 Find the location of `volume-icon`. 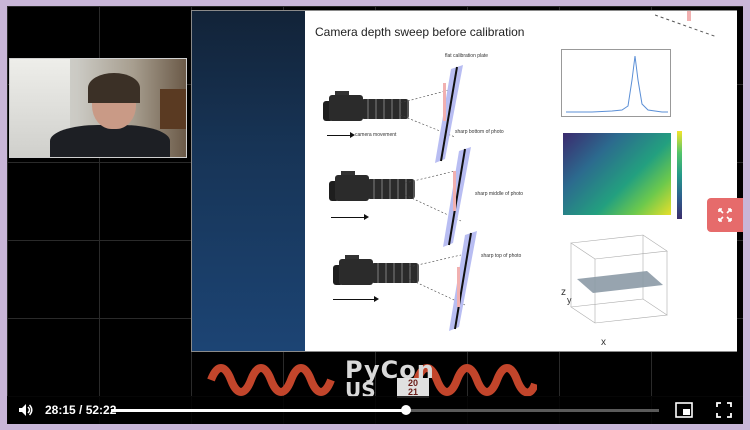

volume-icon is located at coordinates (26, 410).